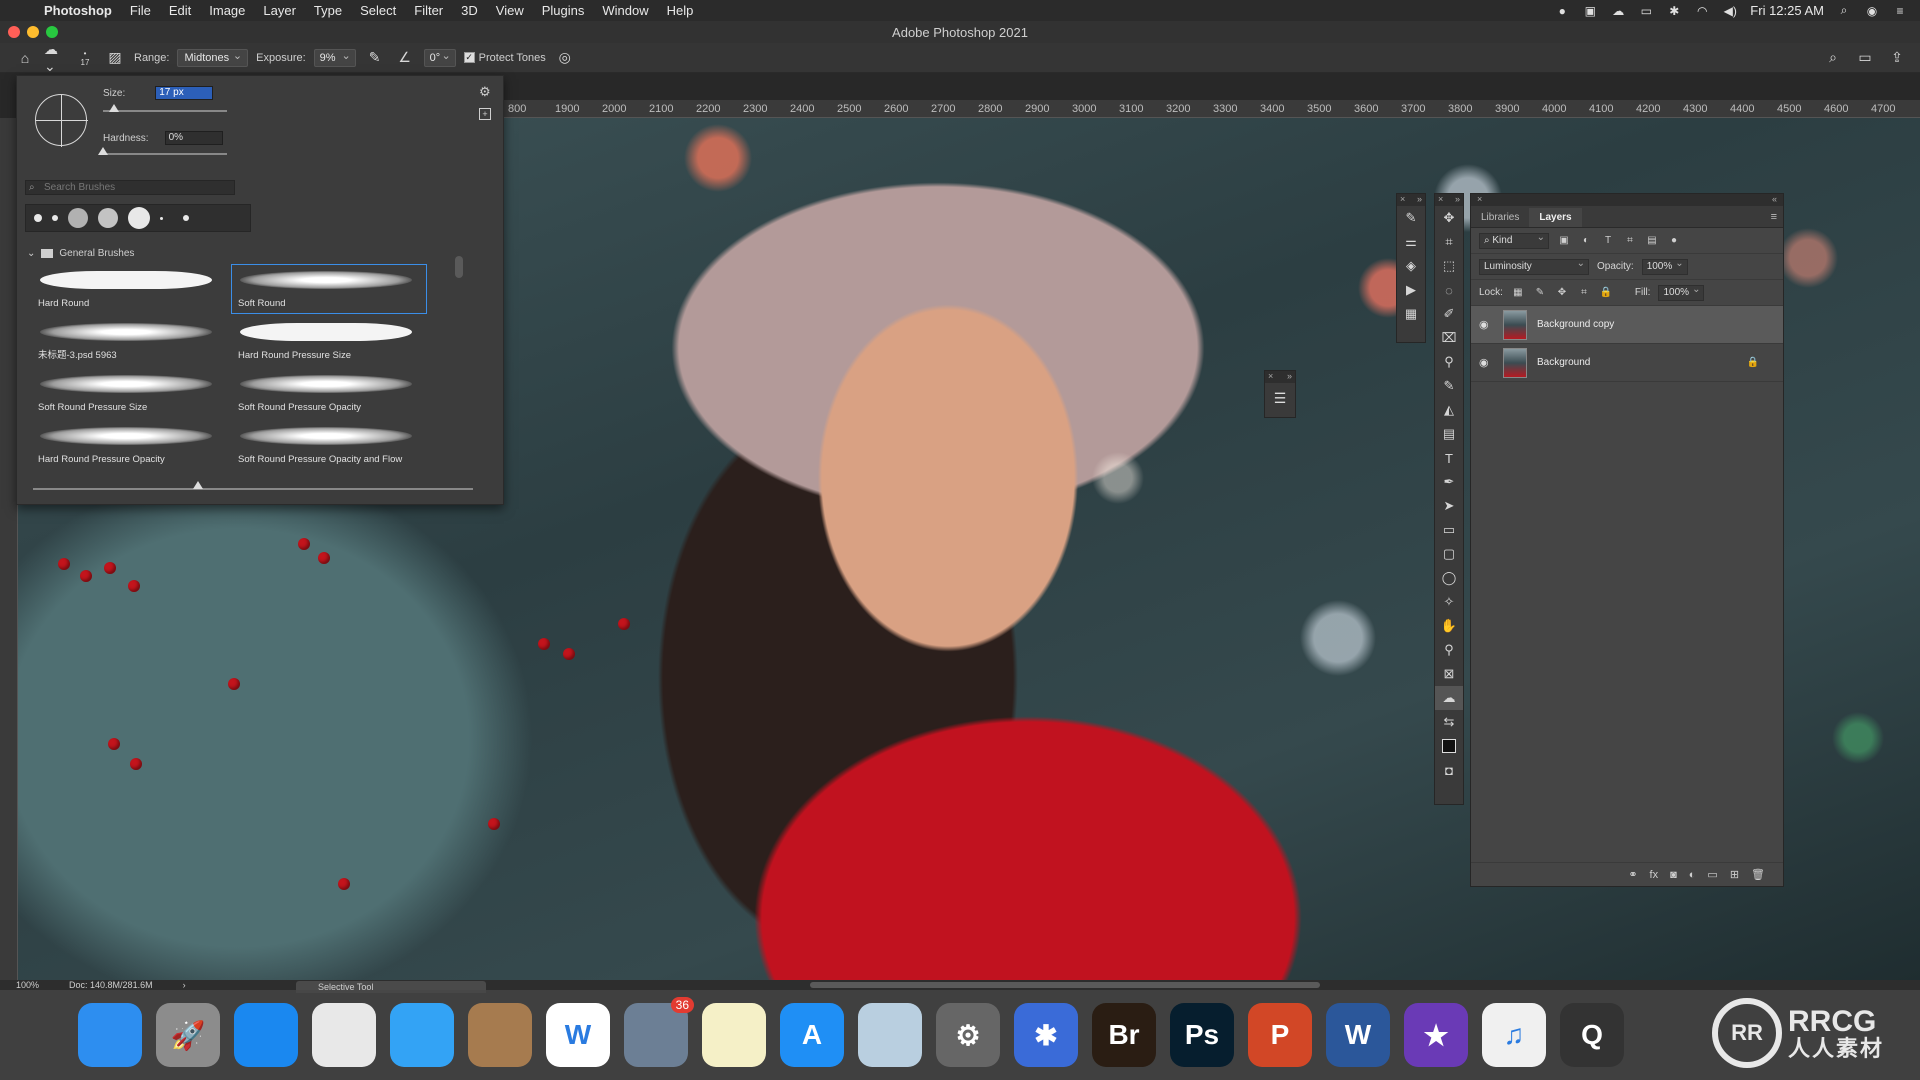  I want to click on airbrush-icon: ✎, so click(375, 58).